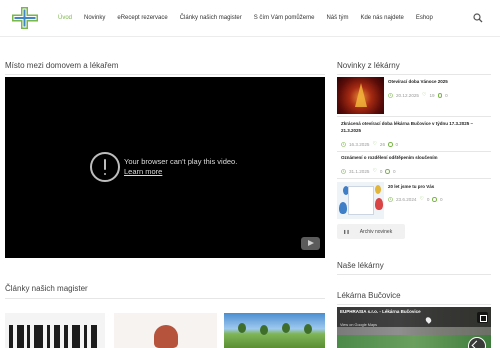 This screenshot has width=500, height=348. What do you see at coordinates (65, 18) in the screenshot?
I see `nav-item-uvod: Úvod` at bounding box center [65, 18].